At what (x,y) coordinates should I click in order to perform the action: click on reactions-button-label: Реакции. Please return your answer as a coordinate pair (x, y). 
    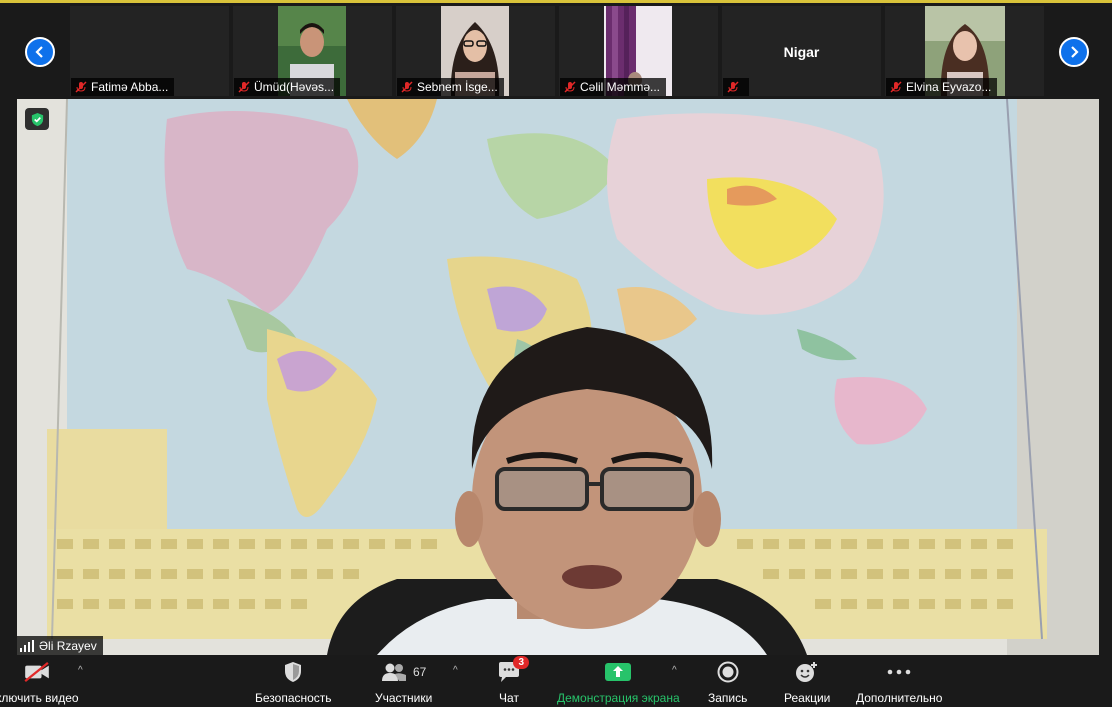
    Looking at the image, I should click on (807, 698).